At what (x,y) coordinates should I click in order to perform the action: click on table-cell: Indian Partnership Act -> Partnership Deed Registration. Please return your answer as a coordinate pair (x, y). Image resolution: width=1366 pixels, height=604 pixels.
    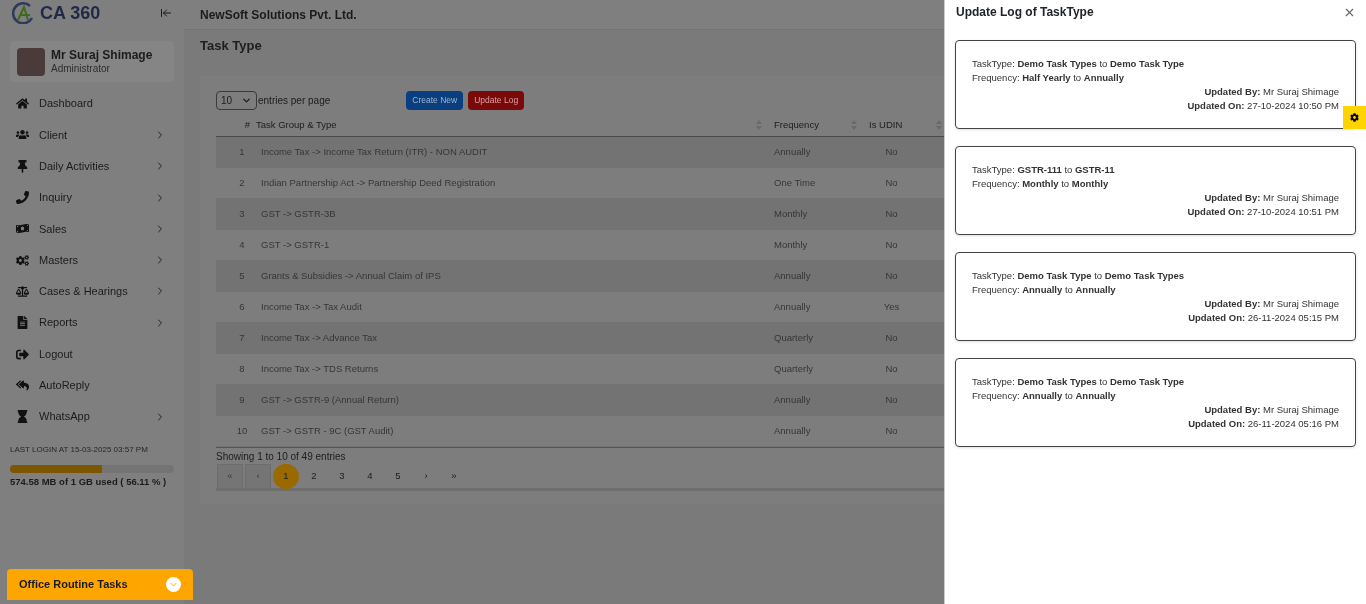
    Looking at the image, I should click on (378, 182).